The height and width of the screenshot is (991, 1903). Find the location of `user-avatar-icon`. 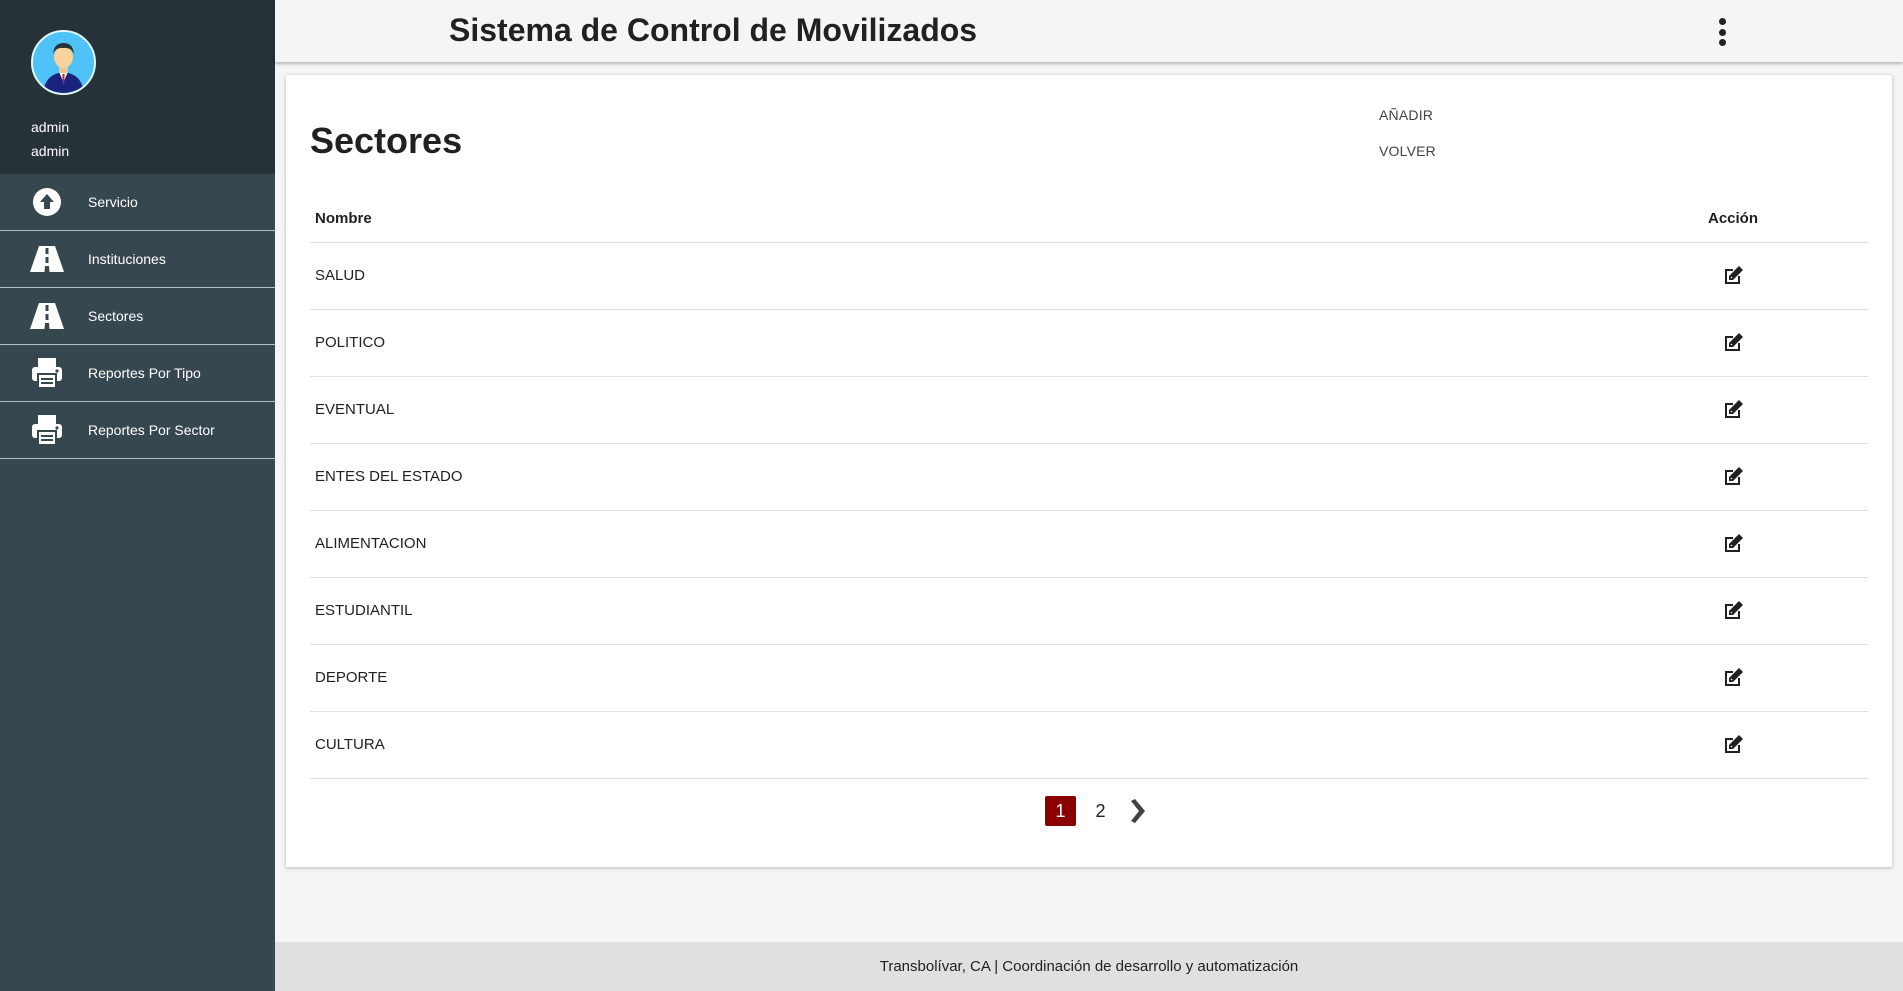

user-avatar-icon is located at coordinates (63, 62).